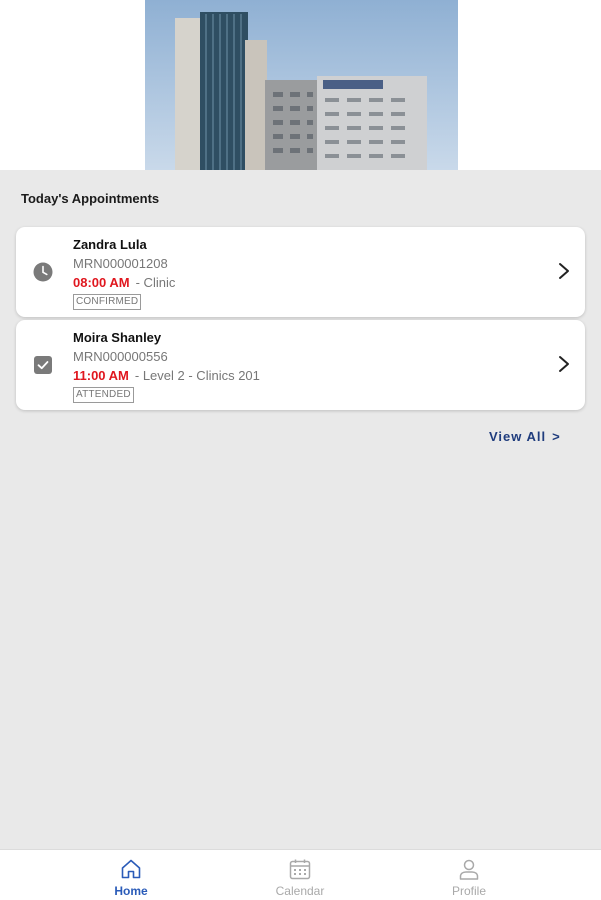 This screenshot has width=601, height=900. I want to click on patient-name: Moira Shanley, so click(117, 337).